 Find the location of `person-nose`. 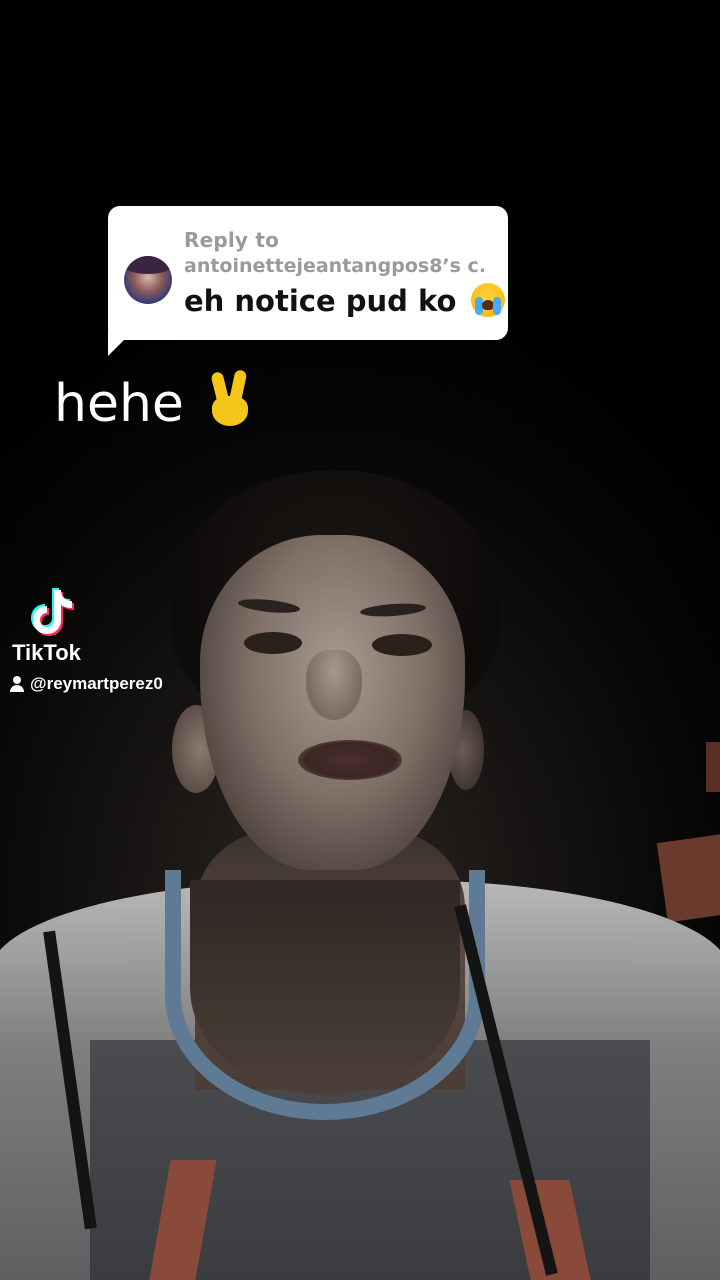

person-nose is located at coordinates (334, 685).